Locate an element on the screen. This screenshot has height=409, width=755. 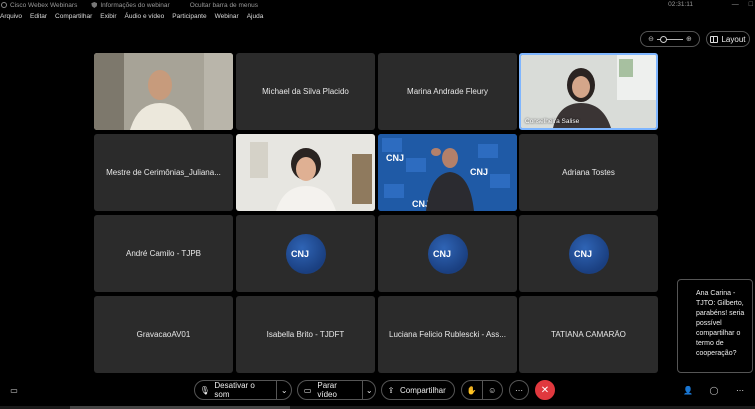
participant-name: Marina Andrade Fleury is located at coordinates (447, 91).